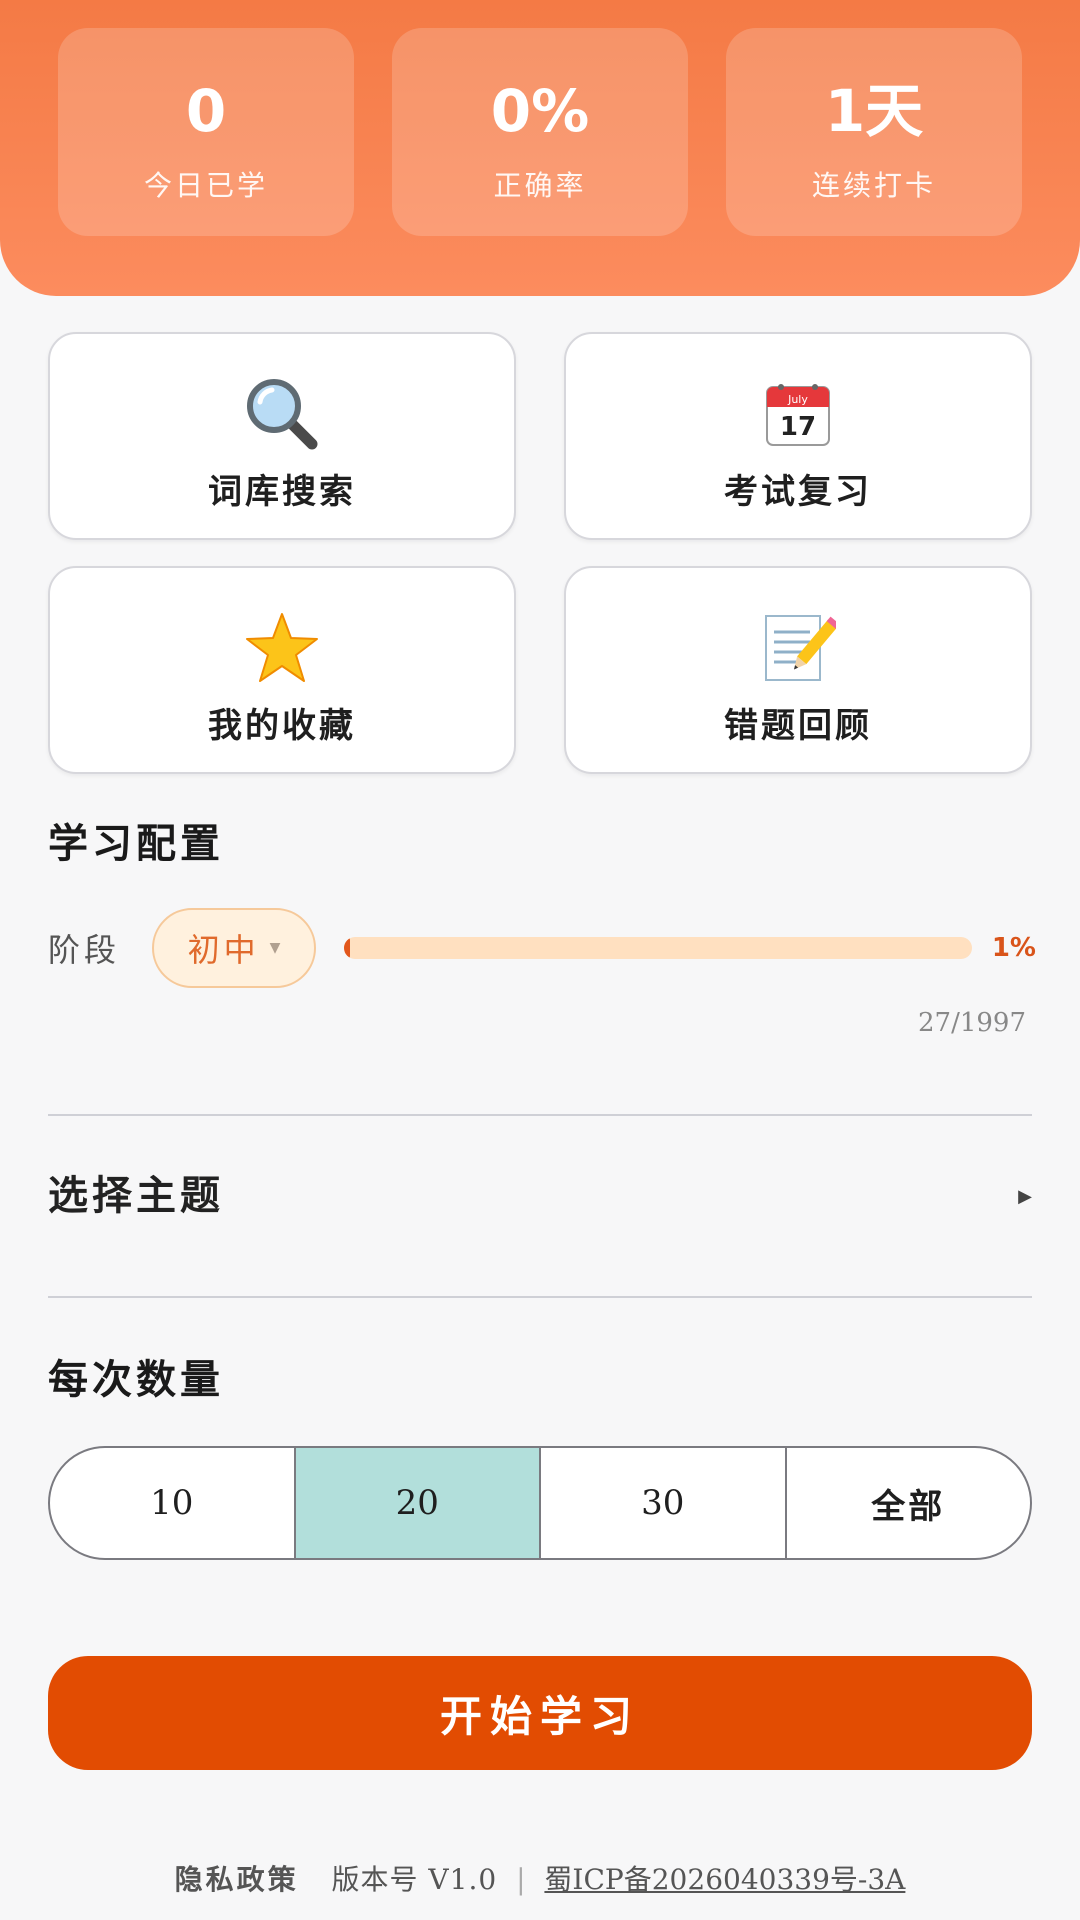 This screenshot has width=1080, height=1920. What do you see at coordinates (798, 492) in the screenshot?
I see `card-label: 考试复习` at bounding box center [798, 492].